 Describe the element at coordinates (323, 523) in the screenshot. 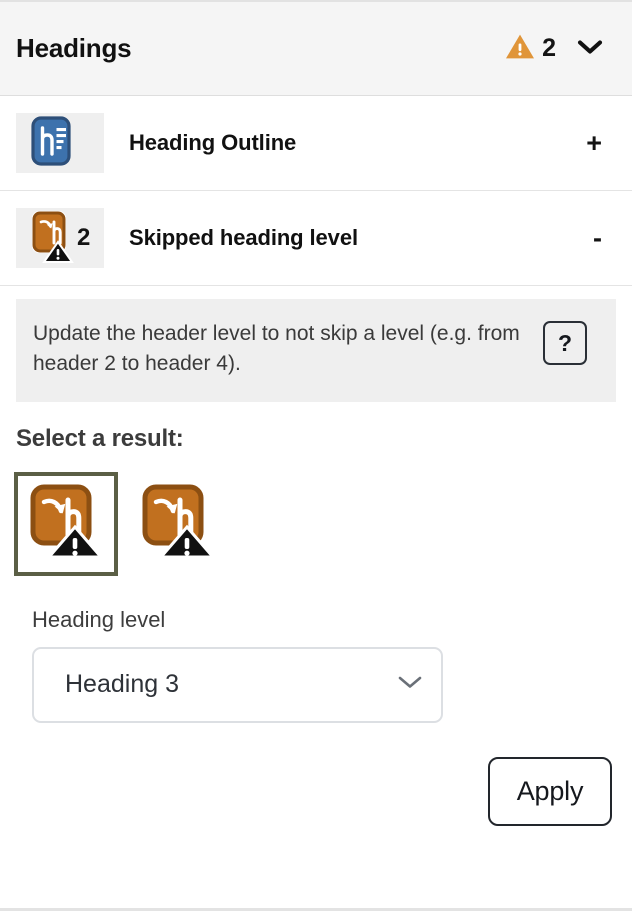

I see `result-options-group` at that location.